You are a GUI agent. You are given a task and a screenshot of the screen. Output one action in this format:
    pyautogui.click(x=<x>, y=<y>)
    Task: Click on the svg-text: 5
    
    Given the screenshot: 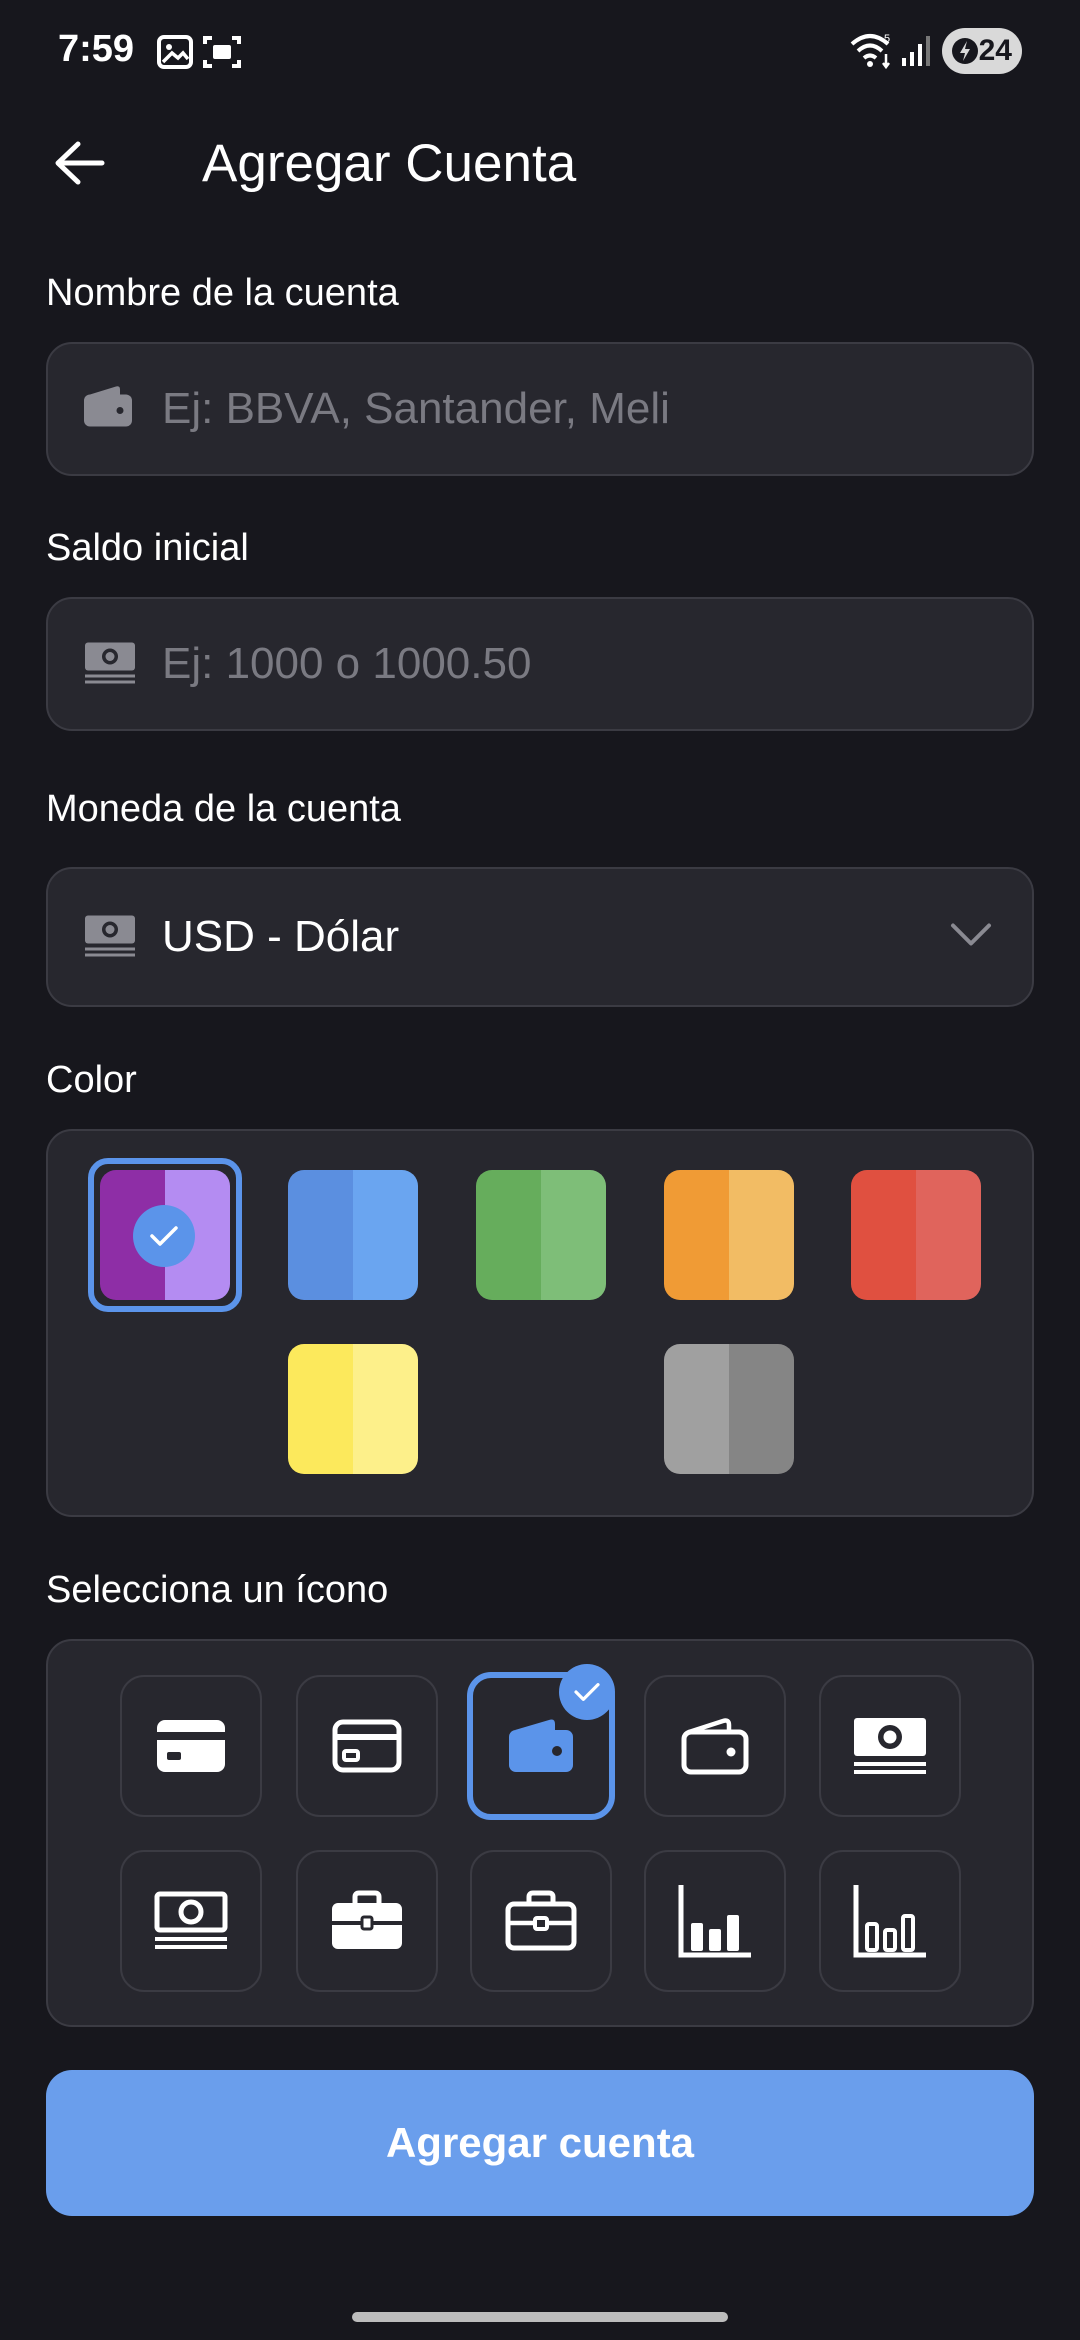 What is the action you would take?
    pyautogui.click(x=887, y=39)
    